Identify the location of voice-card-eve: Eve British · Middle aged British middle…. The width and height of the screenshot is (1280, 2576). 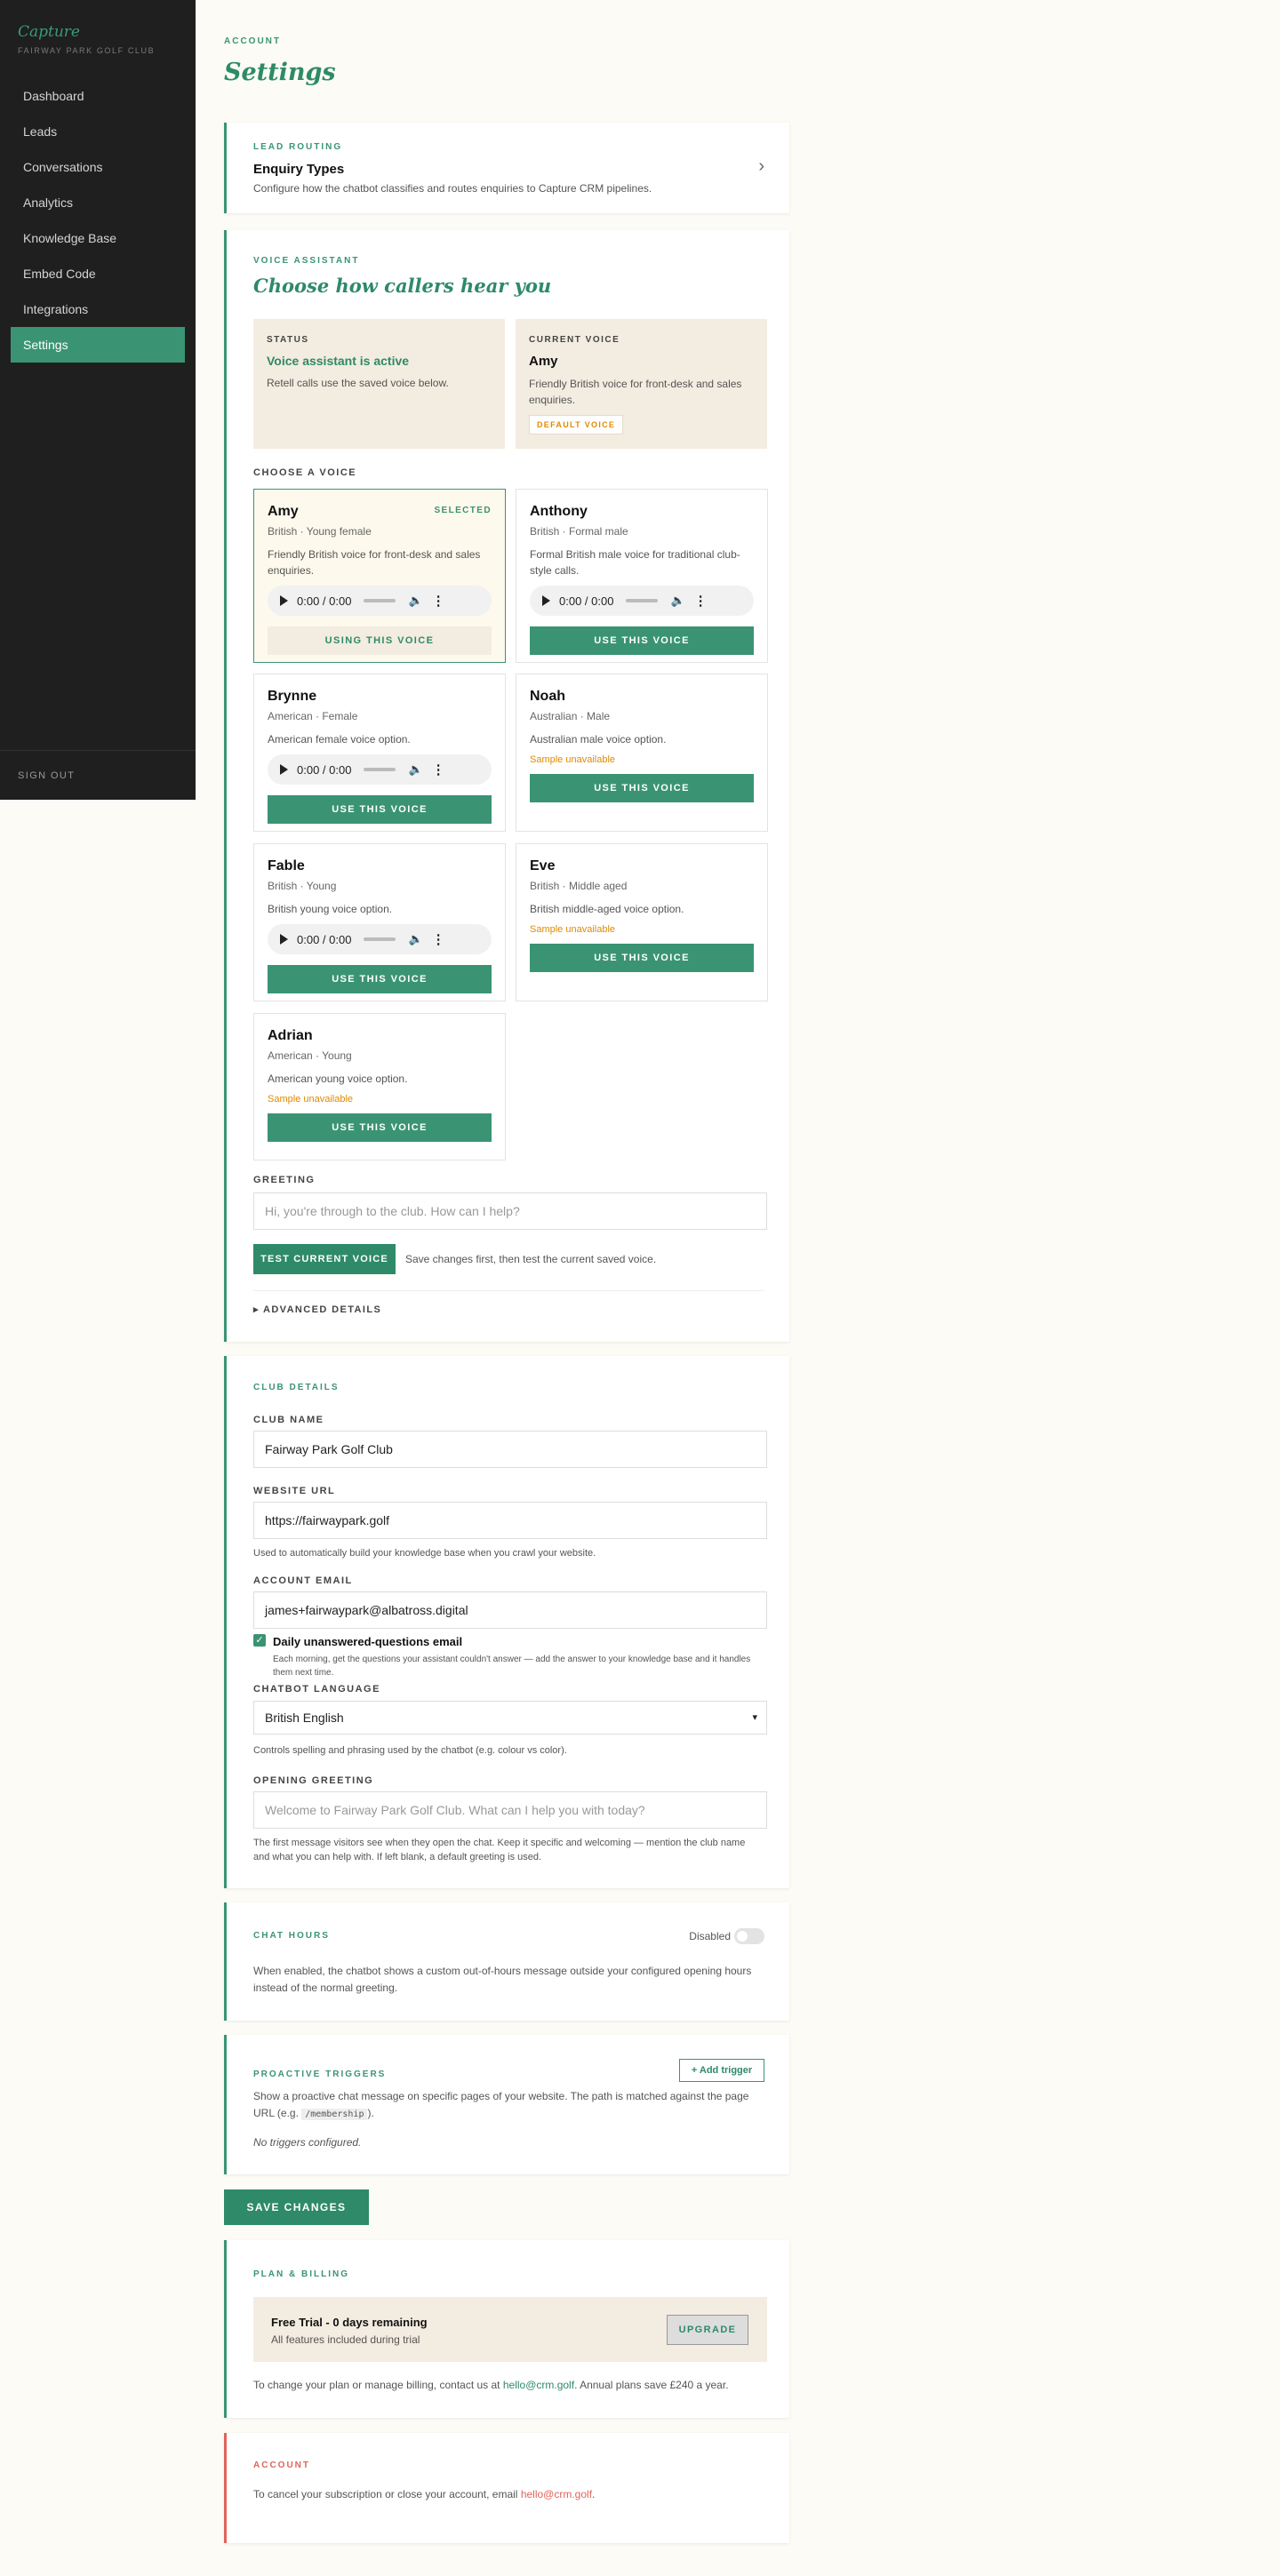
(642, 922).